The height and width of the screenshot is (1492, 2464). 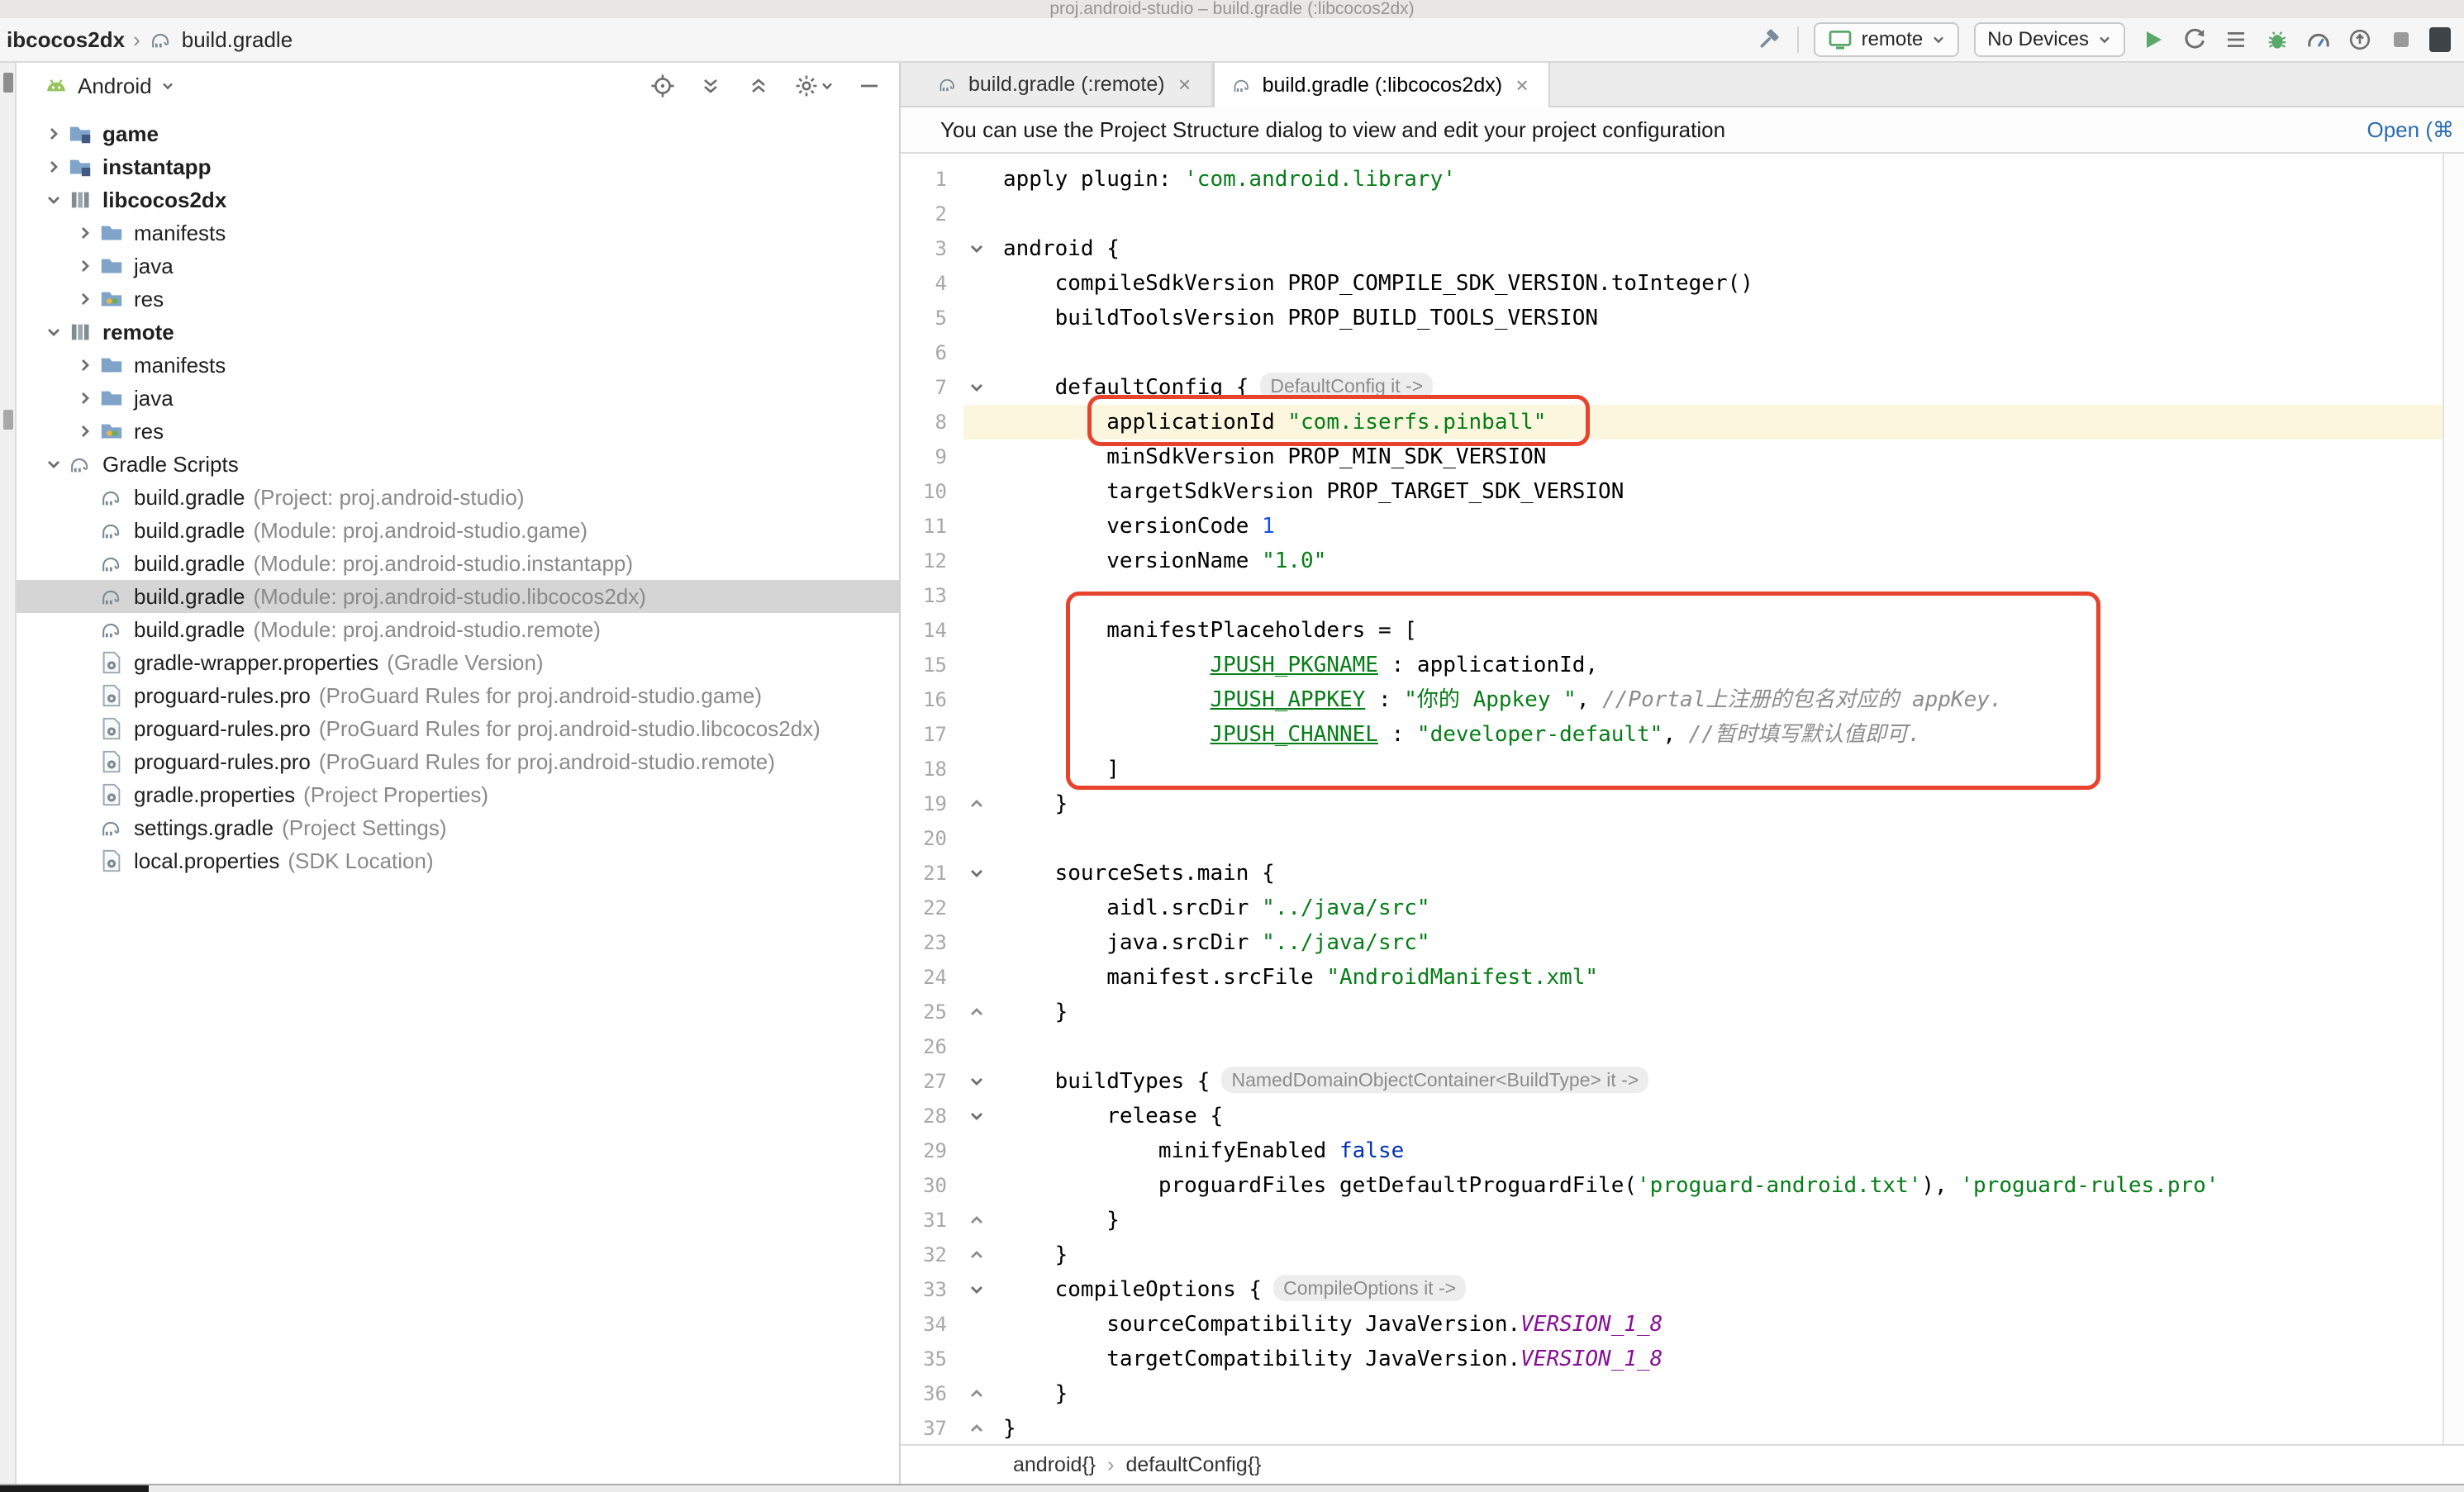 I want to click on line-number: 14, so click(x=932, y=630).